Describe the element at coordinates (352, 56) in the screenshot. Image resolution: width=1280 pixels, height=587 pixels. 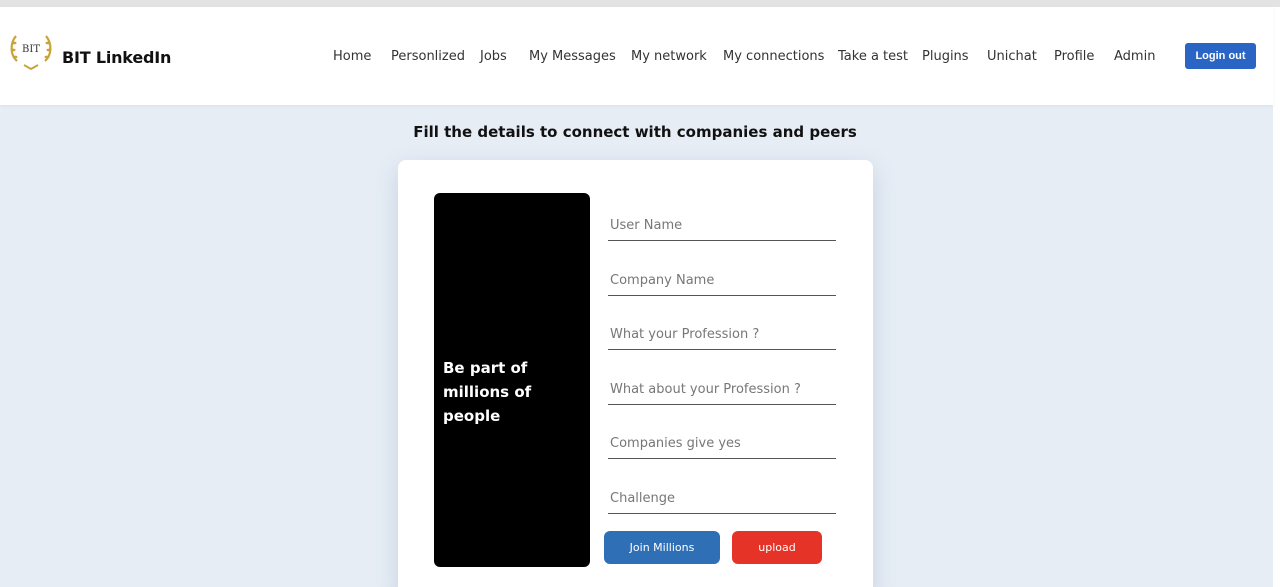
I see `nav-home: Home` at that location.